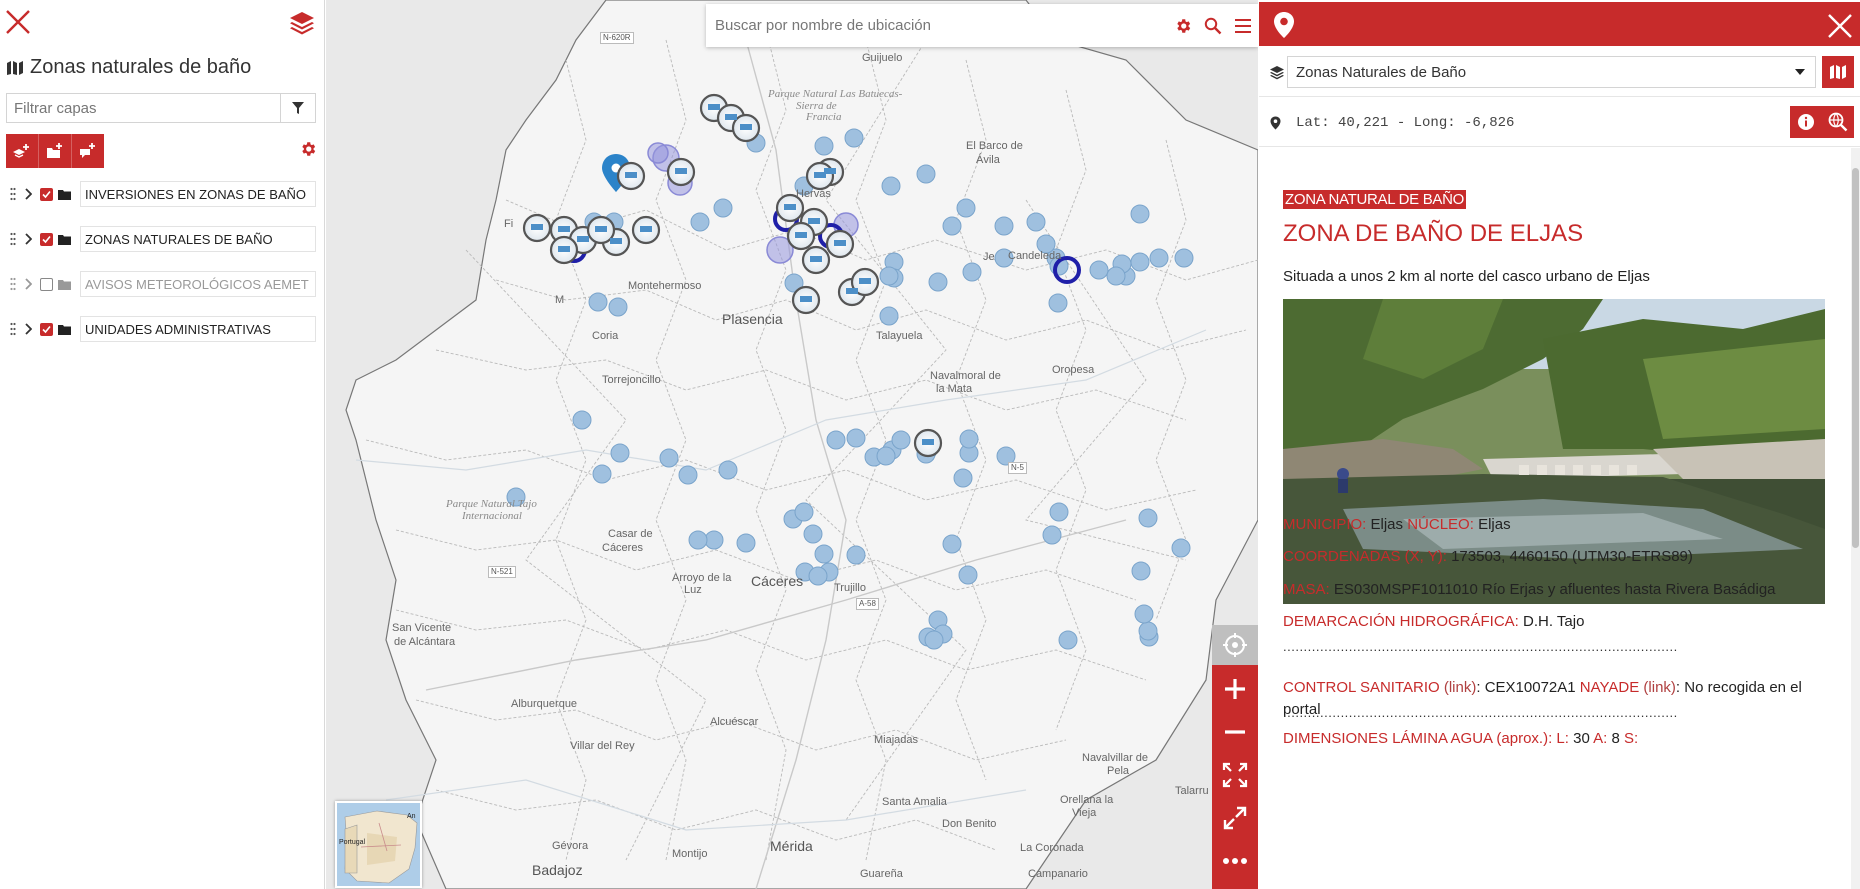 This screenshot has height=889, width=1860. Describe the element at coordinates (937, 25) in the screenshot. I see `location-search-input` at that location.